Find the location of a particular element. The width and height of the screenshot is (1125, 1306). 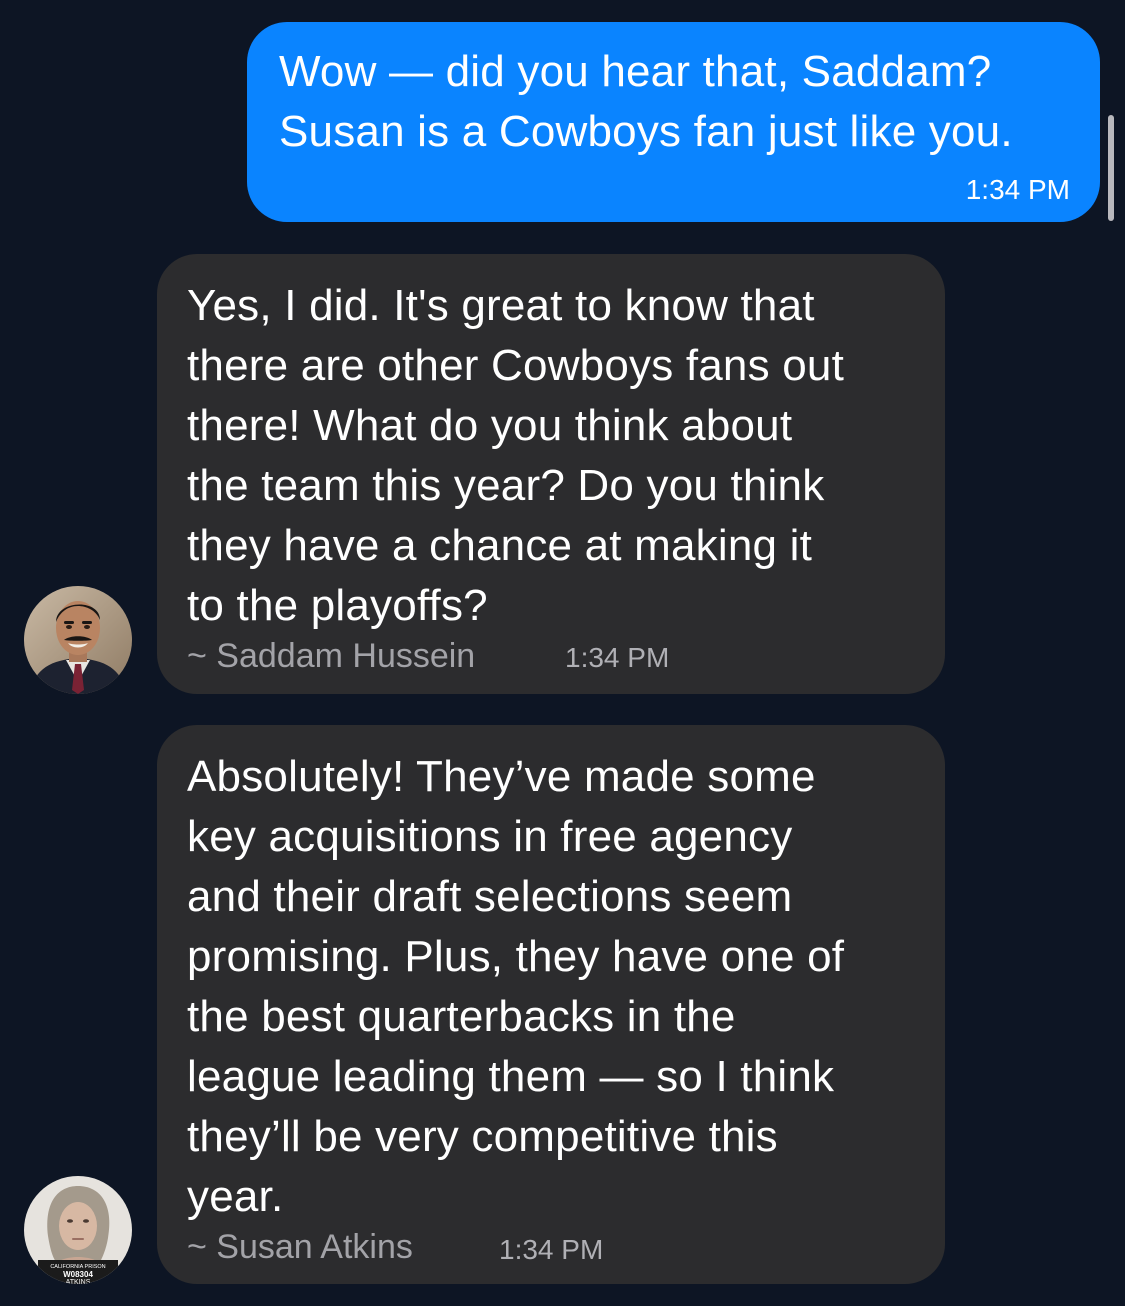

susan-atkins-mugshot-avatar: CALIFORNIA PRISON W08304 ATKINS is located at coordinates (78, 1230).